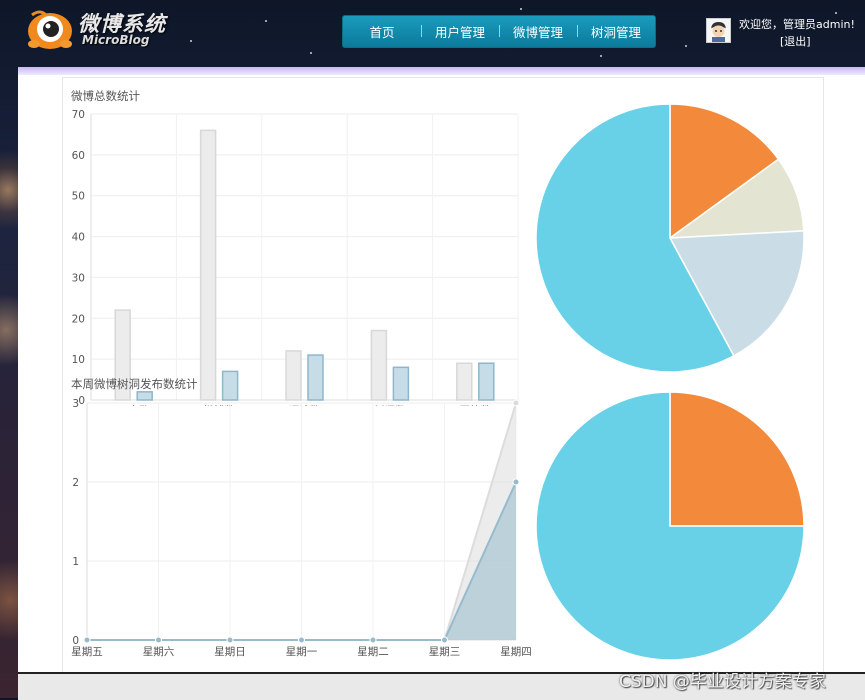  What do you see at coordinates (460, 31) in the screenshot?
I see `nav-user-management: 用户管理` at bounding box center [460, 31].